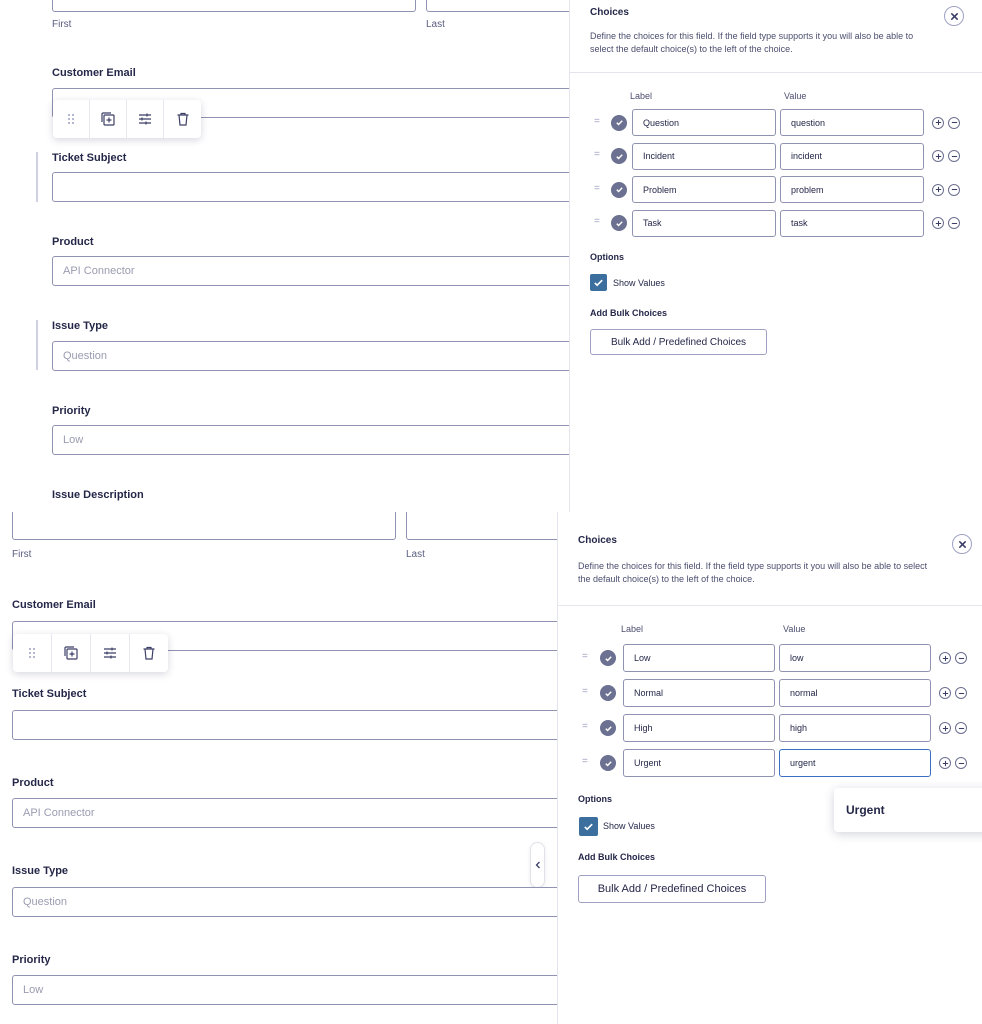  I want to click on show-values-label: Show Values, so click(639, 283).